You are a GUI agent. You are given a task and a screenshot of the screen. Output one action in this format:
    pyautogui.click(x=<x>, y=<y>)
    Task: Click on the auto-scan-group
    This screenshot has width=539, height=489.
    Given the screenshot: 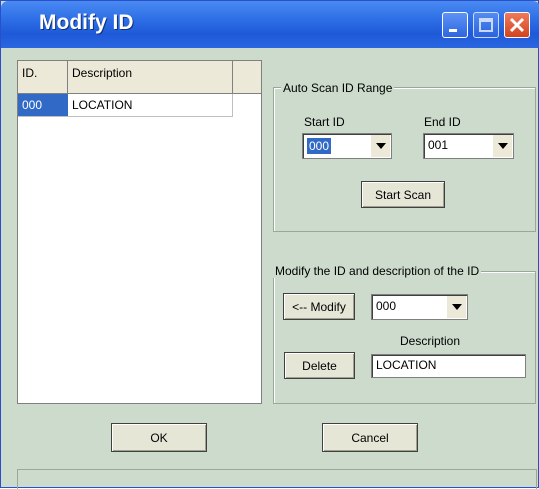 What is the action you would take?
    pyautogui.click(x=404, y=159)
    